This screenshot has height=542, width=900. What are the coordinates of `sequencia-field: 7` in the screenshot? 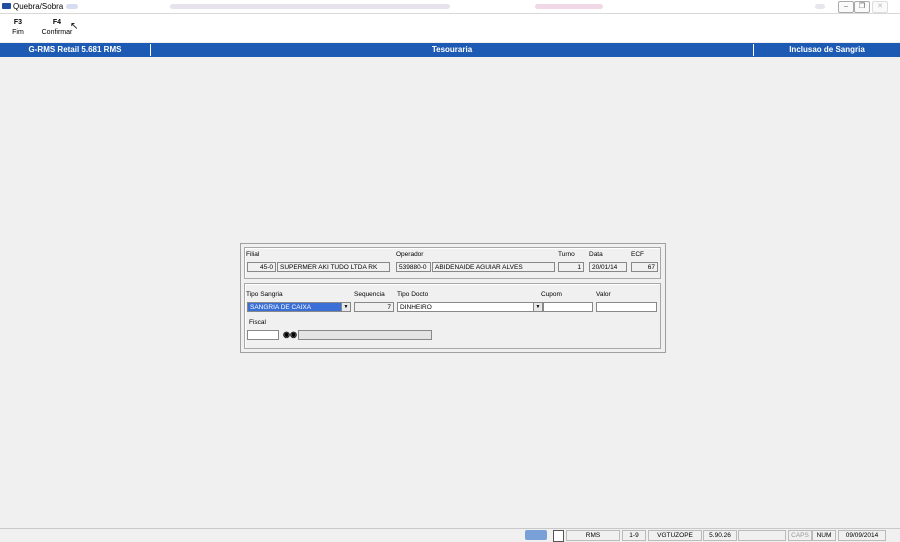 It's located at (374, 307).